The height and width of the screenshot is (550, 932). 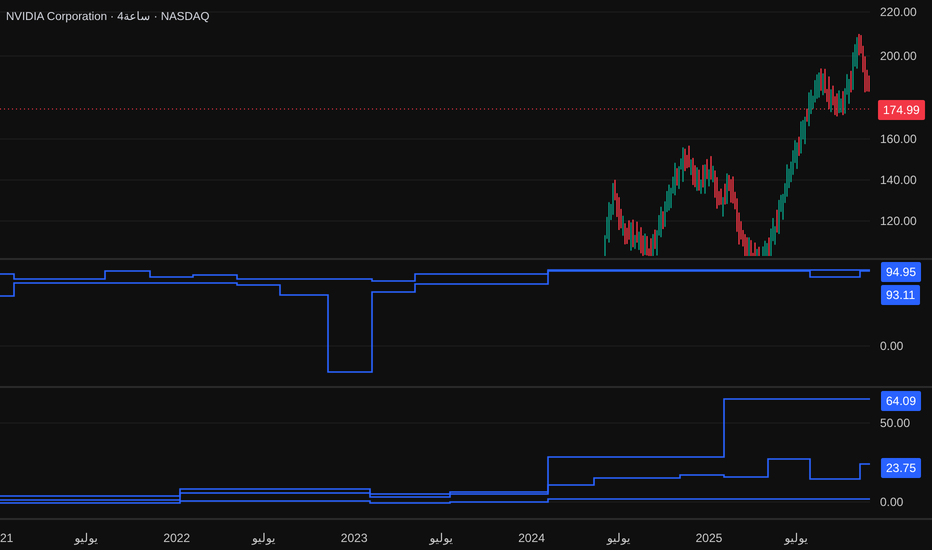 I want to click on axis-label: 120.00, so click(x=898, y=221).